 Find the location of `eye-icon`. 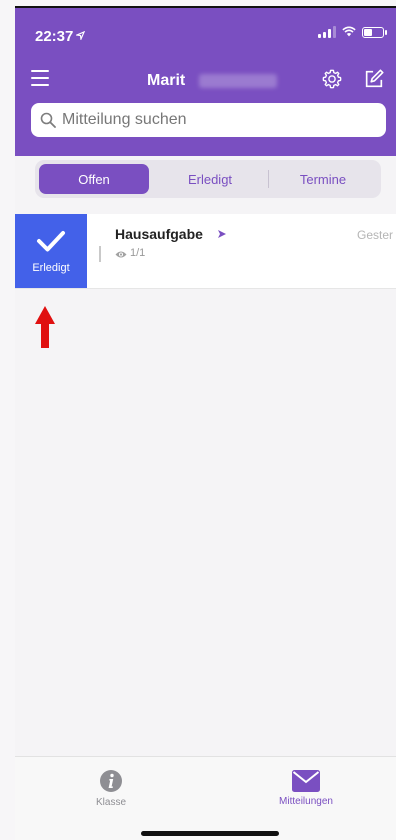

eye-icon is located at coordinates (121, 254).